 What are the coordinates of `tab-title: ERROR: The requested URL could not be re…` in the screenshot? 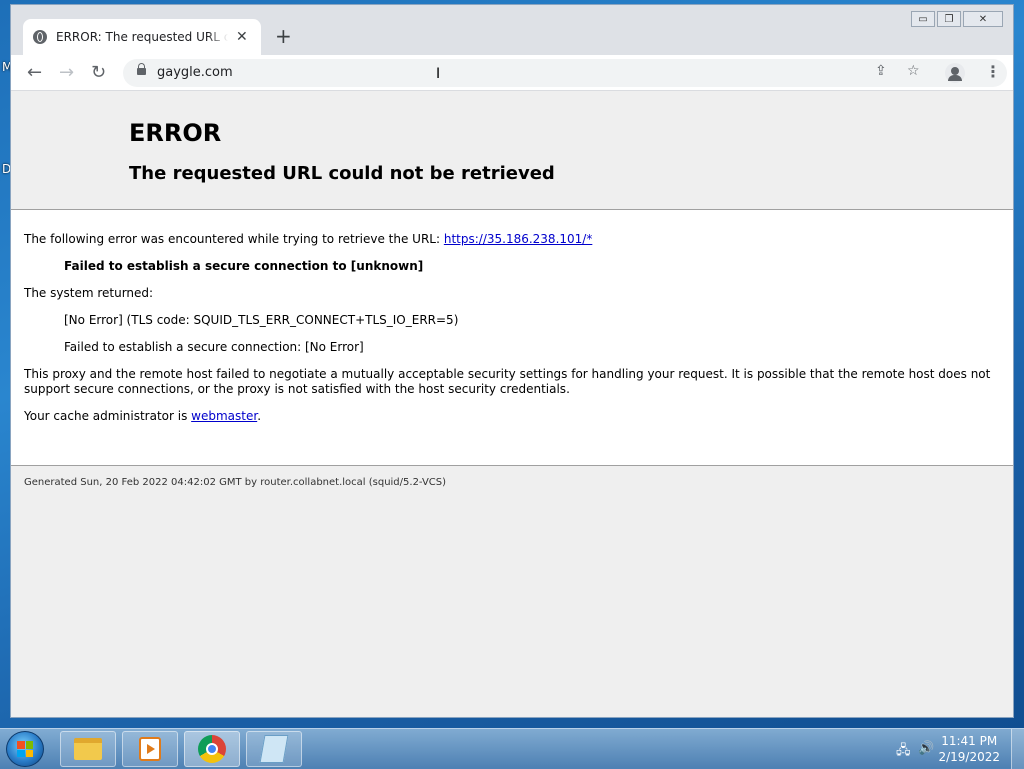 It's located at (142, 37).